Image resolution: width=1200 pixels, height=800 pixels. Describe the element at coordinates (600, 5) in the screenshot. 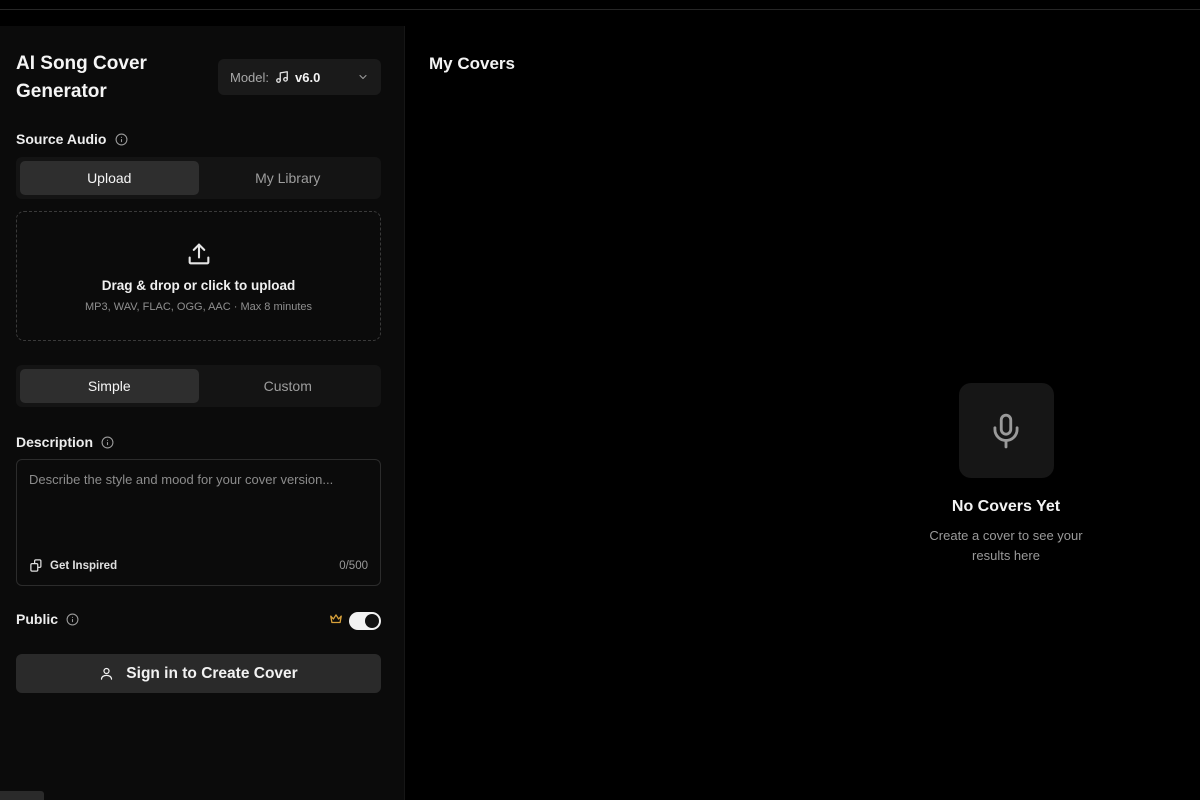

I see `top-bar` at that location.